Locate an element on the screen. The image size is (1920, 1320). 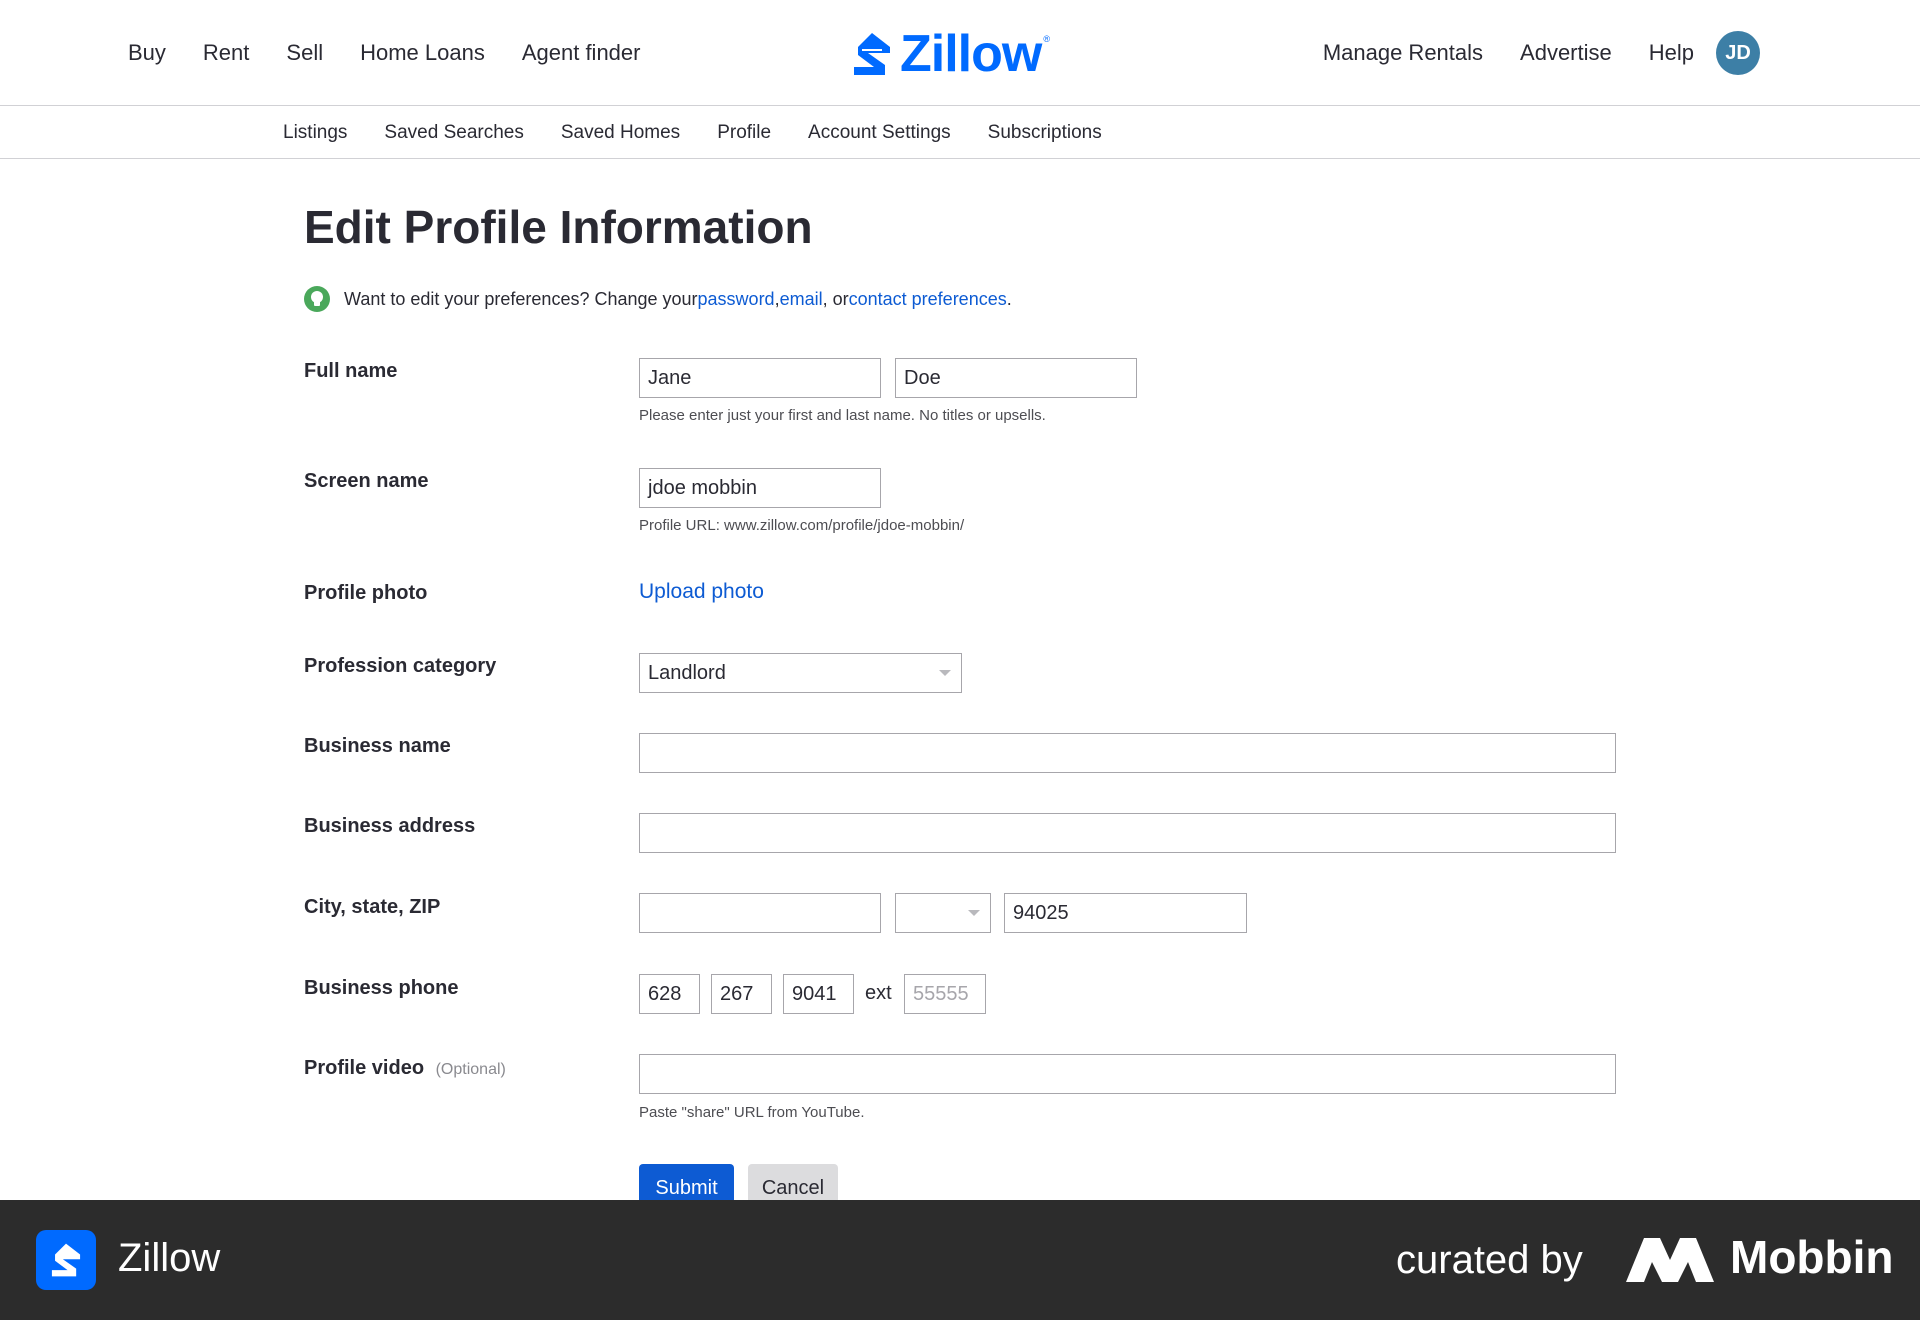
first-name-field: Jane is located at coordinates (760, 378).